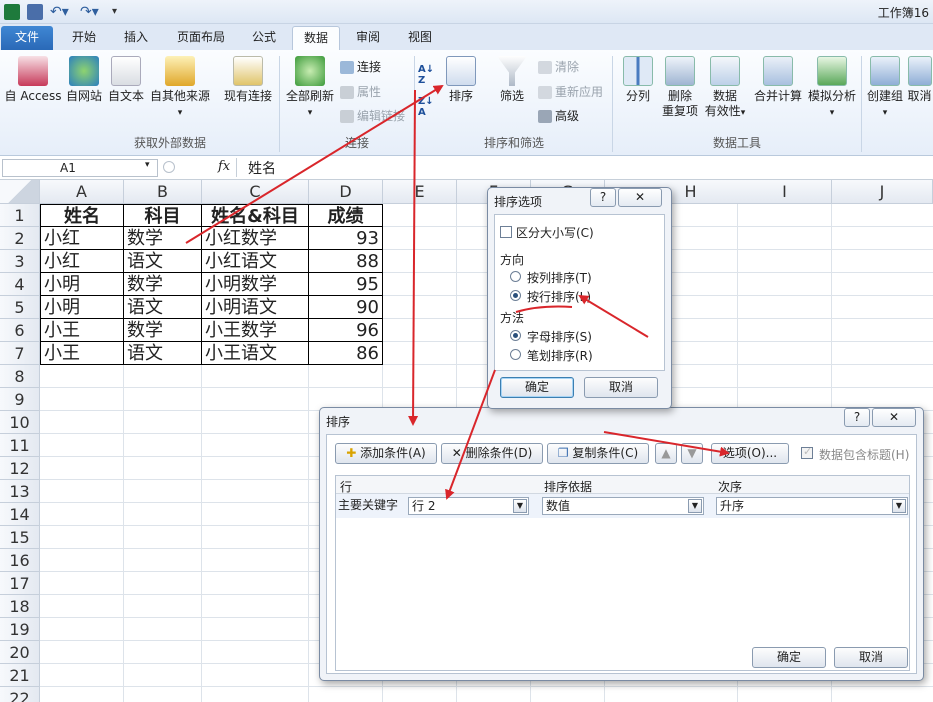 This screenshot has width=933, height=702. What do you see at coordinates (20, 238) in the screenshot?
I see `row-header: 2` at bounding box center [20, 238].